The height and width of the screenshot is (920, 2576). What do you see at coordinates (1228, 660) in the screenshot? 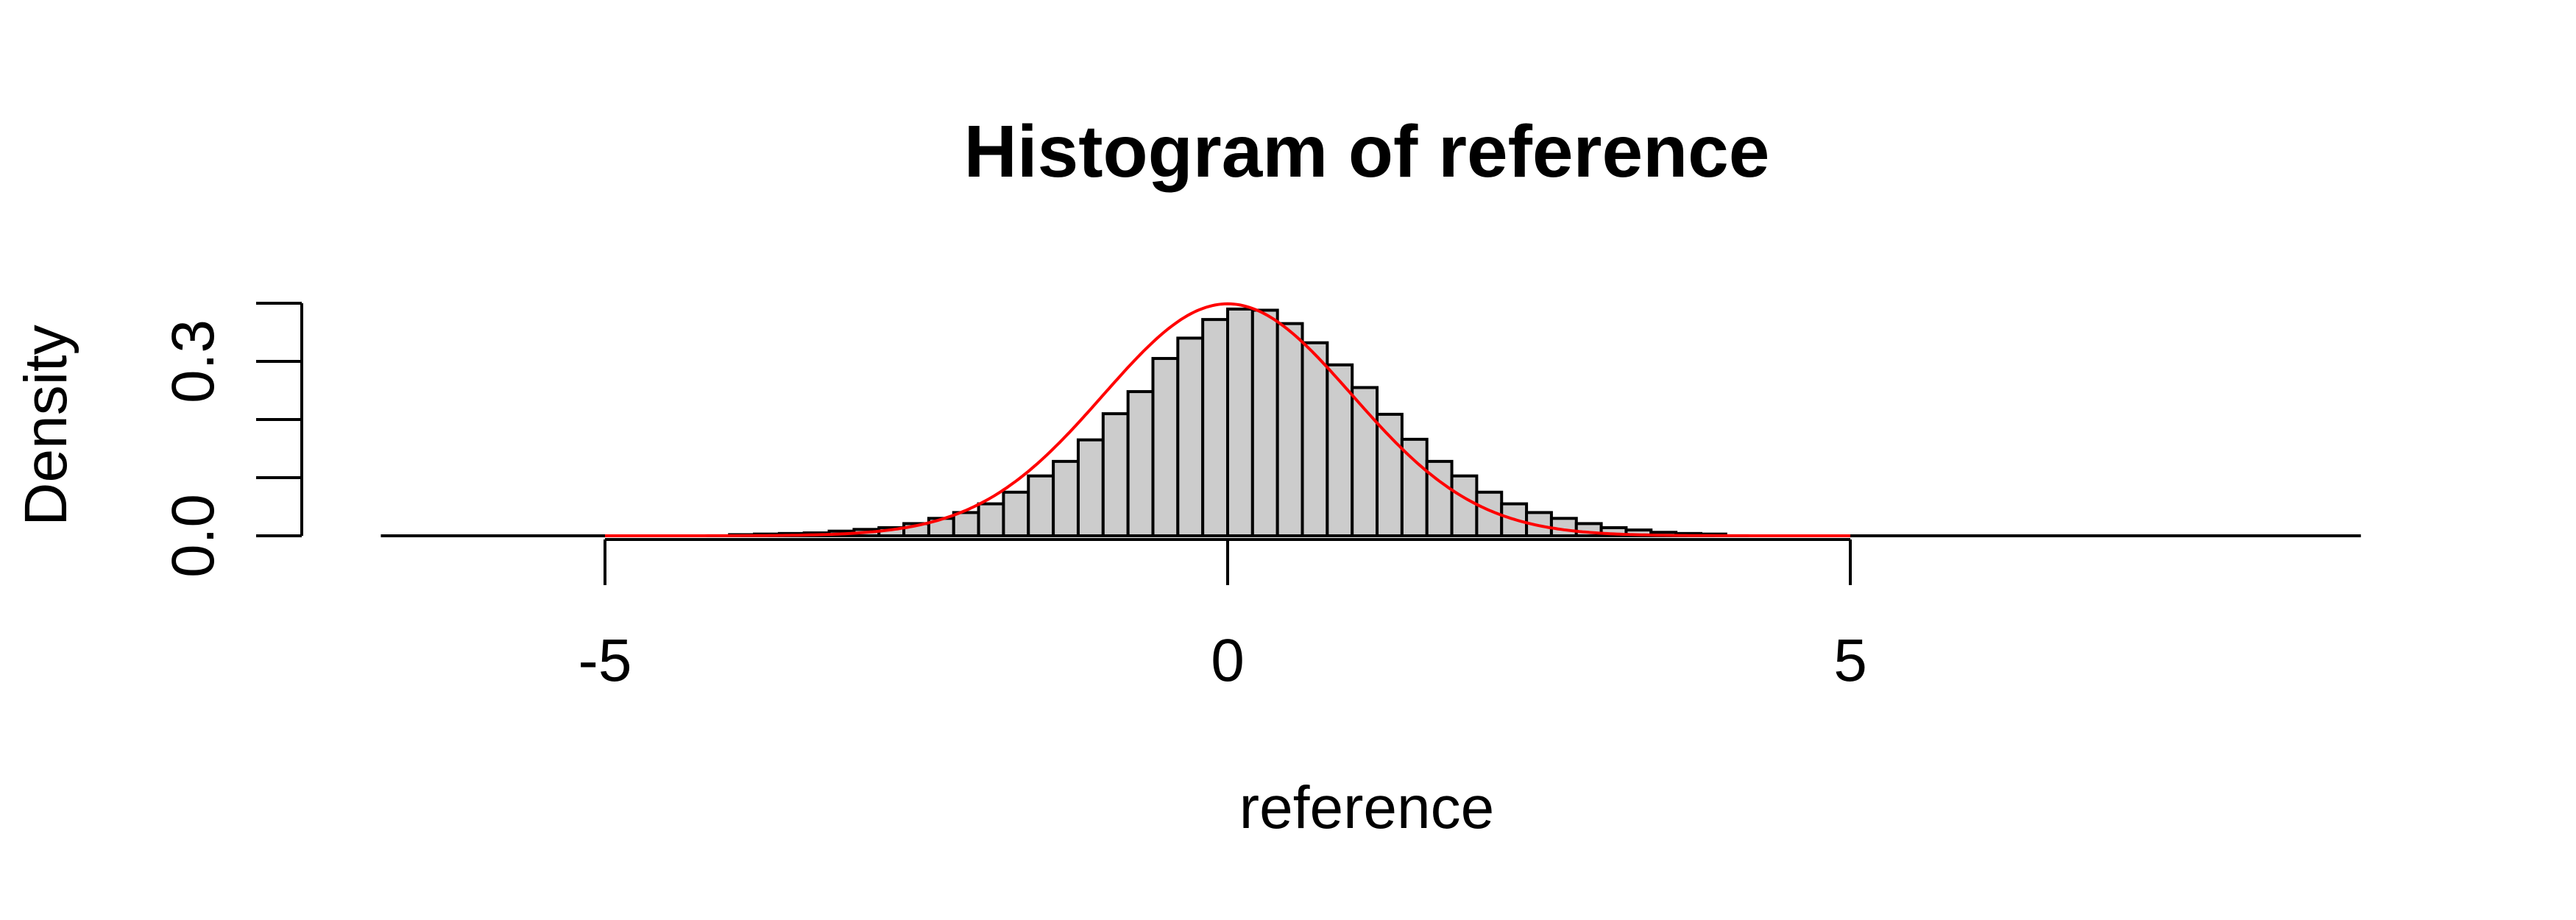
I see `x-tick-label: 0` at bounding box center [1228, 660].